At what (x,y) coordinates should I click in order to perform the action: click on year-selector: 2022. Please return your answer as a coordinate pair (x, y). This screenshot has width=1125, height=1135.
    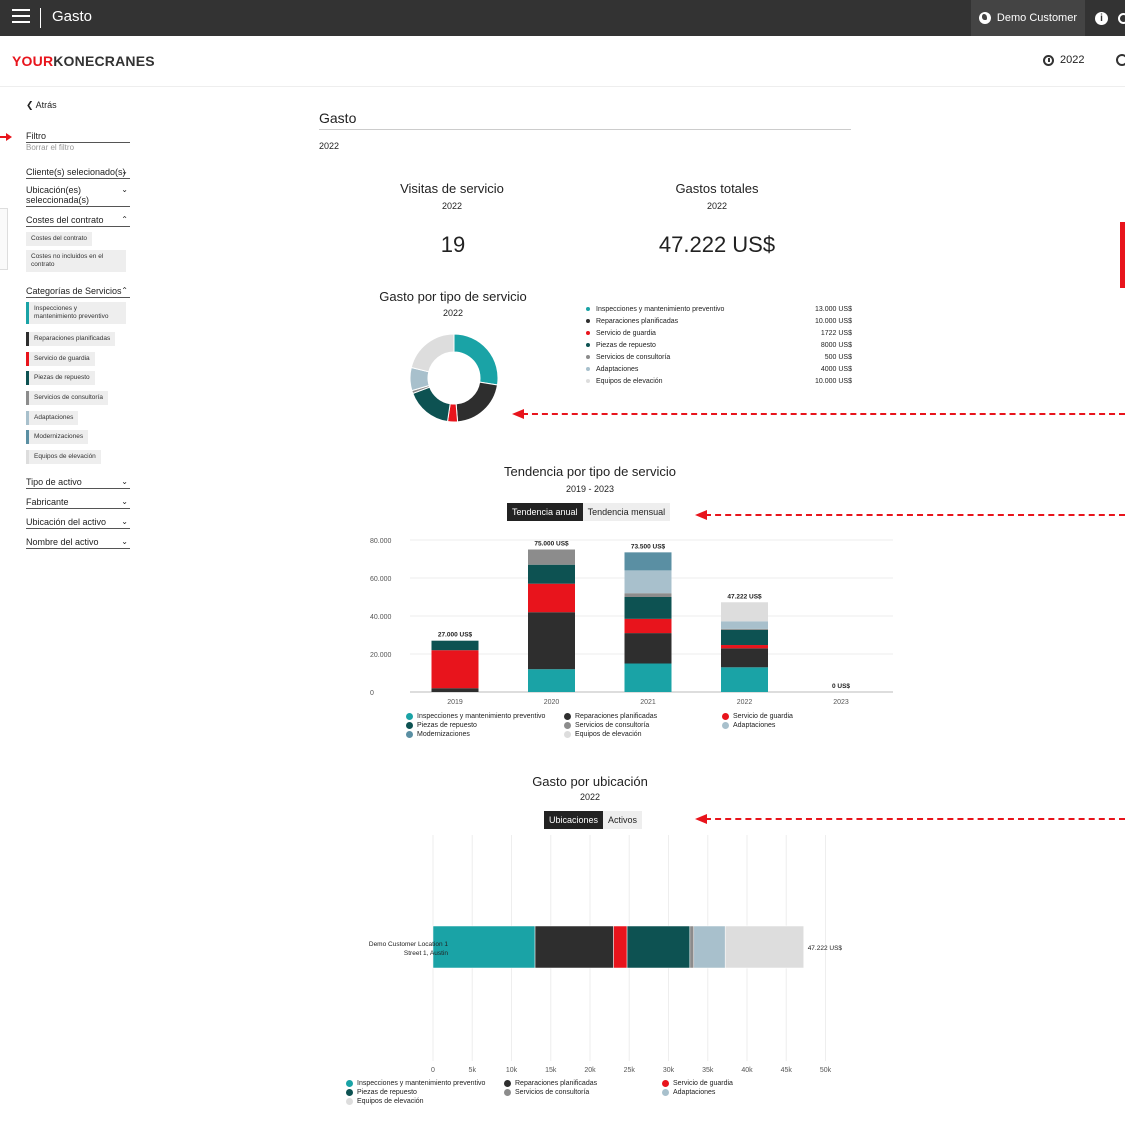
    Looking at the image, I should click on (1063, 60).